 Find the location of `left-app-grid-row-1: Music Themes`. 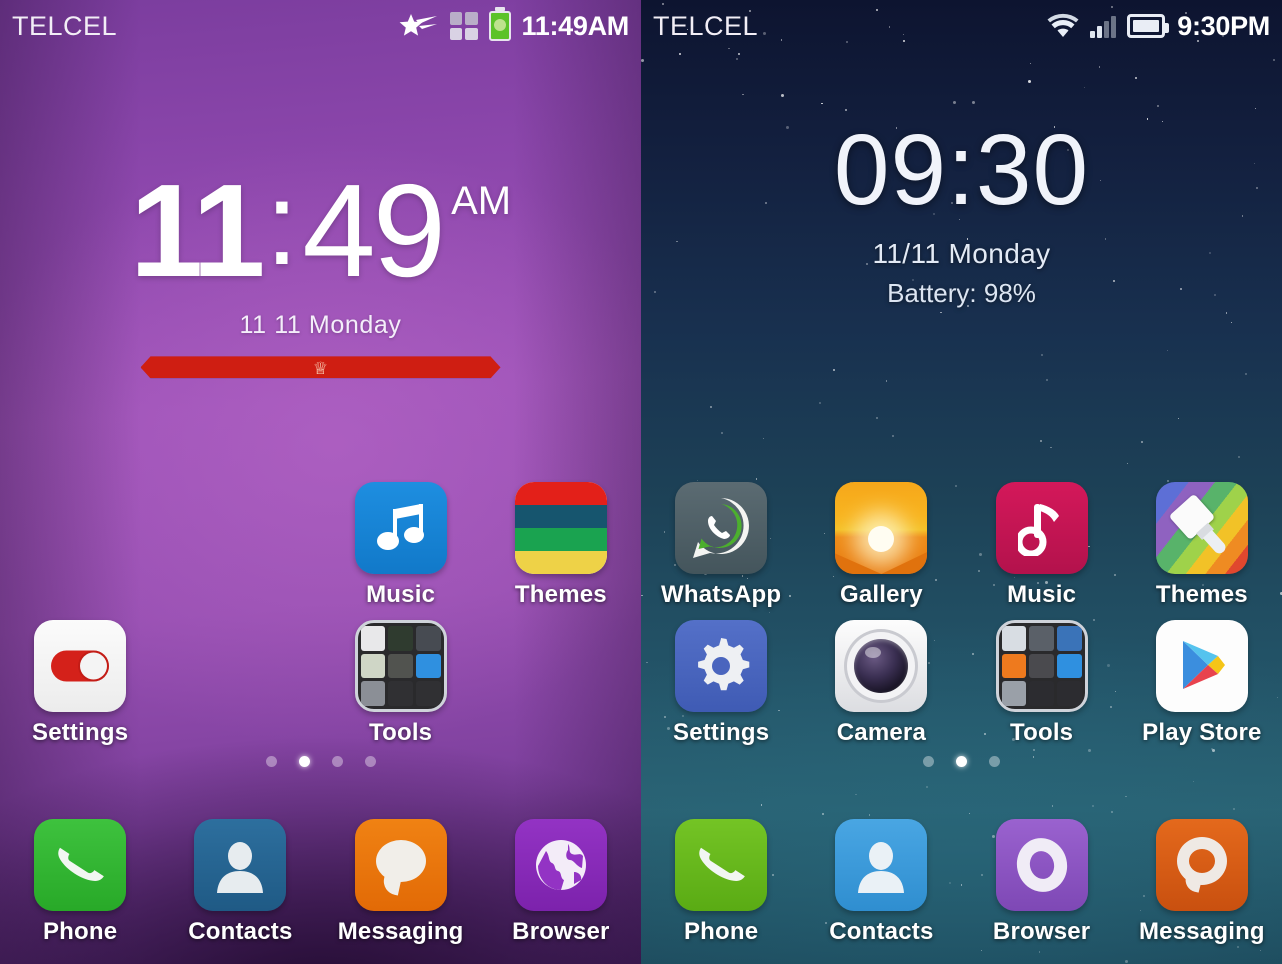

left-app-grid-row-1: Music Themes is located at coordinates (320, 545).